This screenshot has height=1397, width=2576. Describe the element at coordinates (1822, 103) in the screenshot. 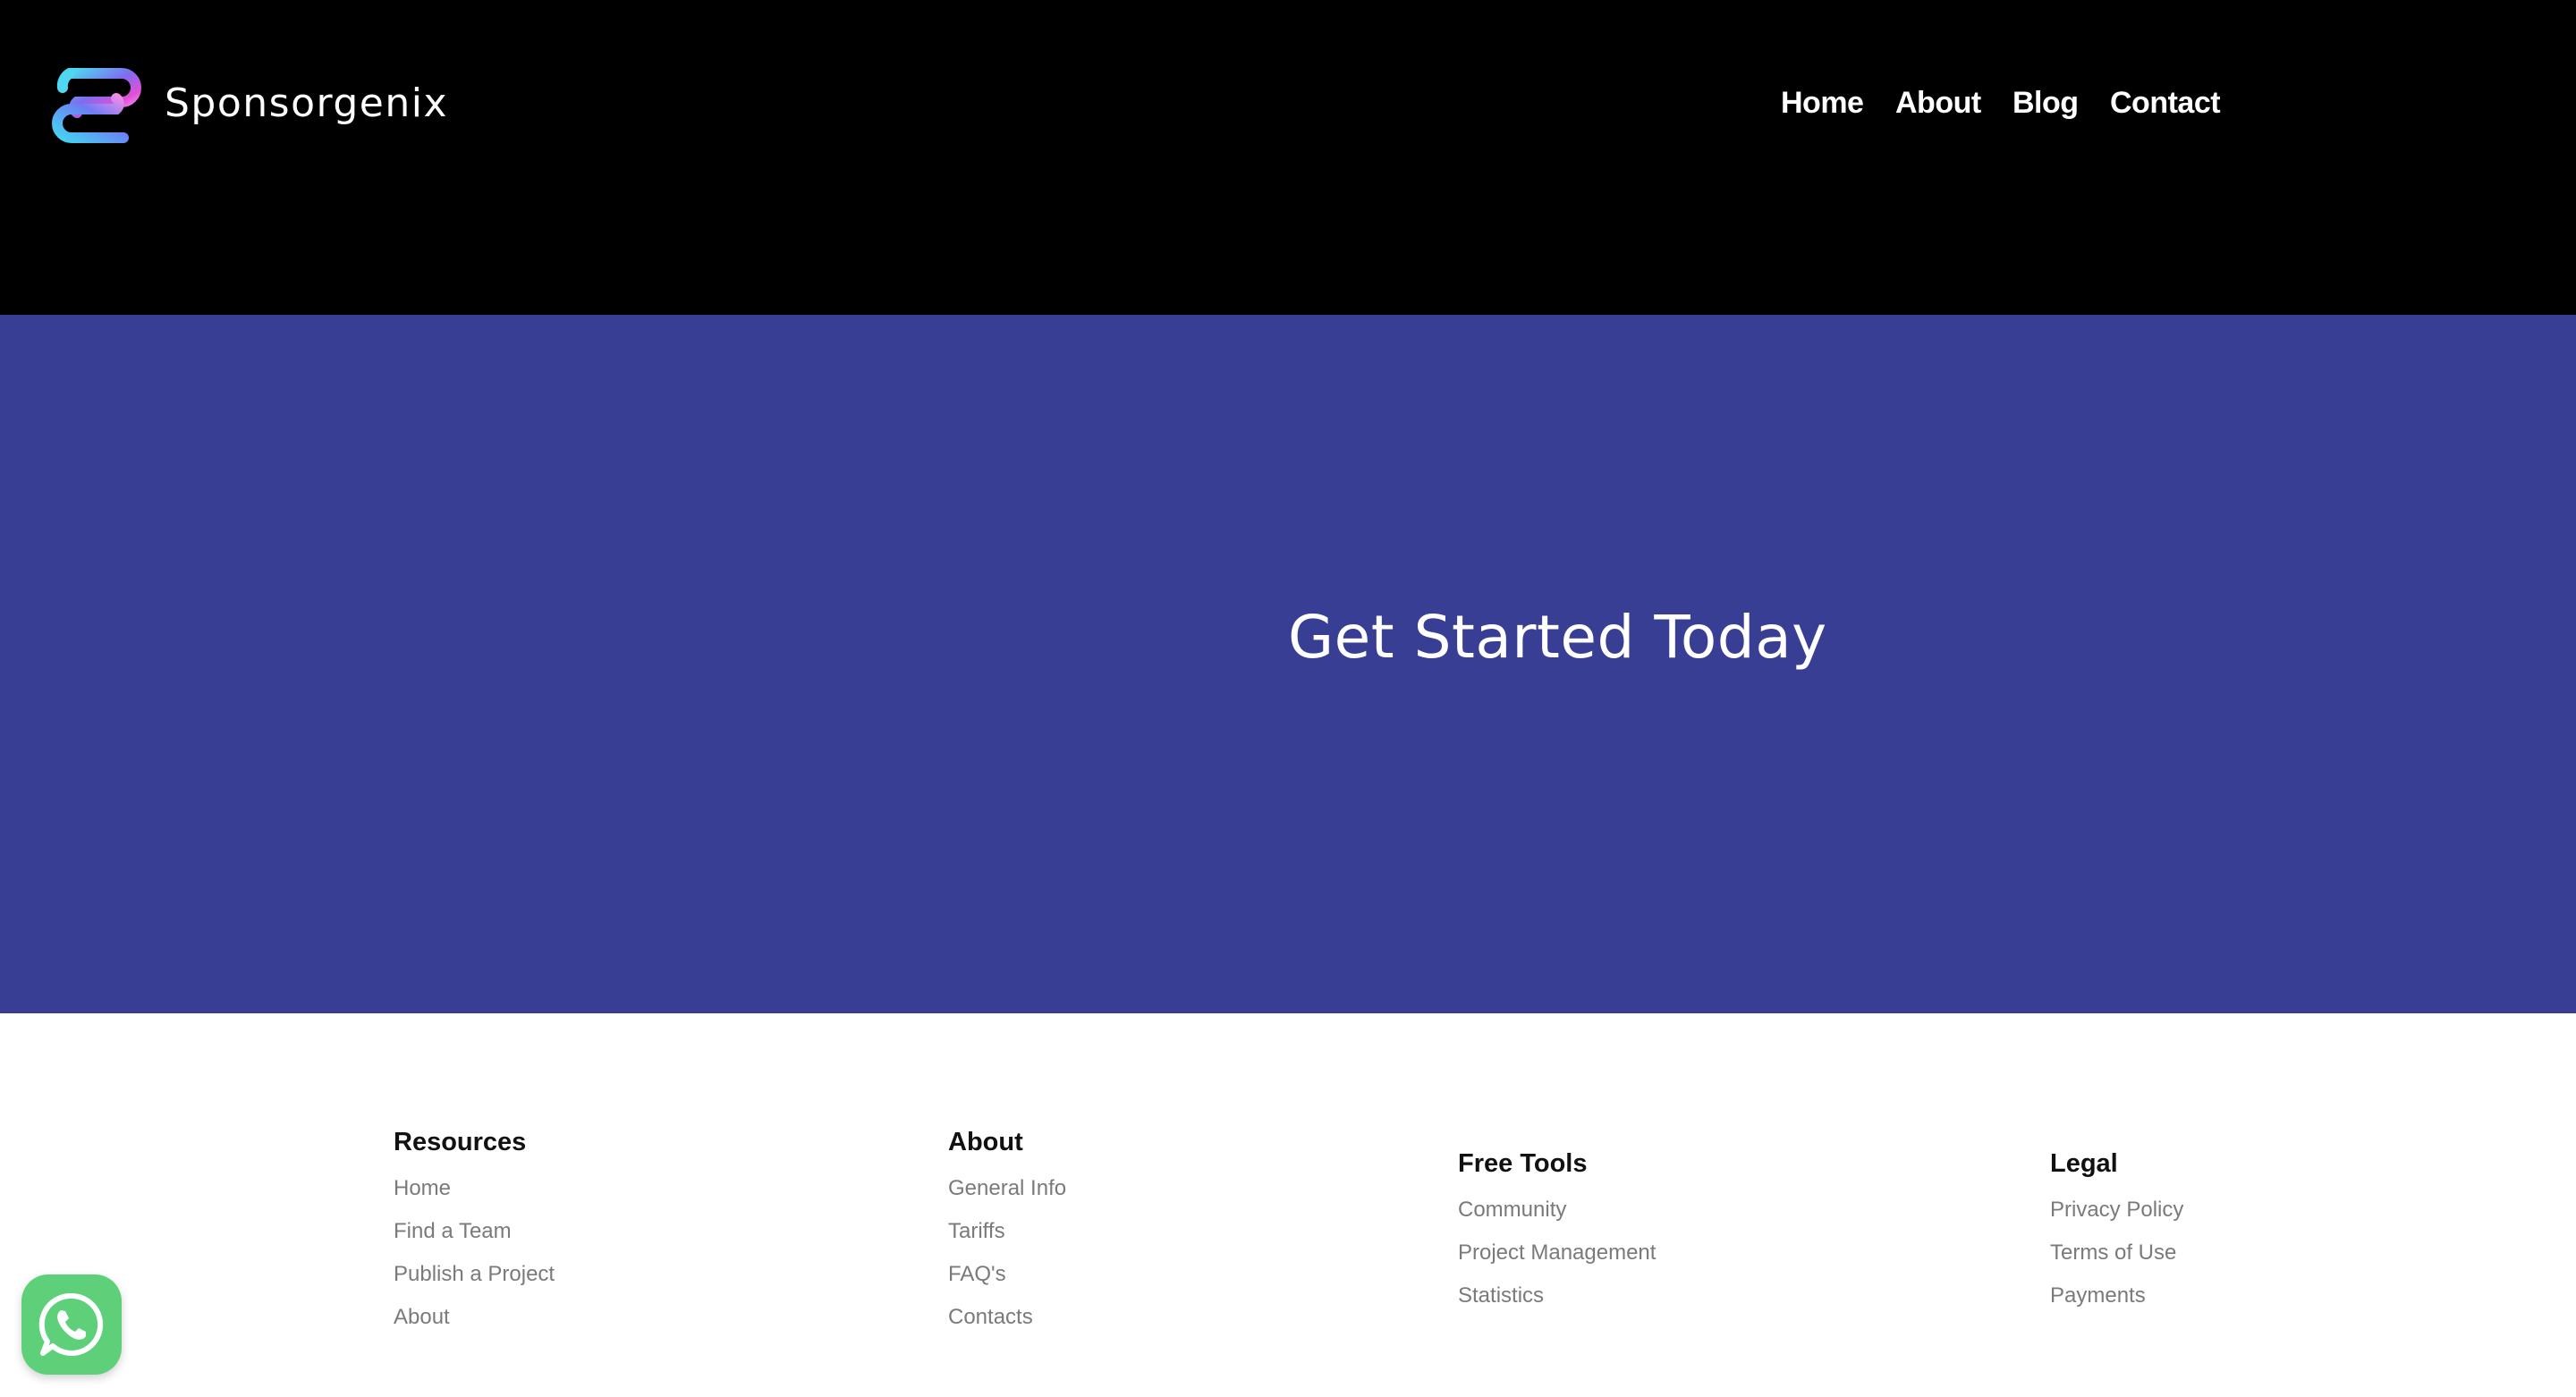

I see `nav-home: Home` at that location.